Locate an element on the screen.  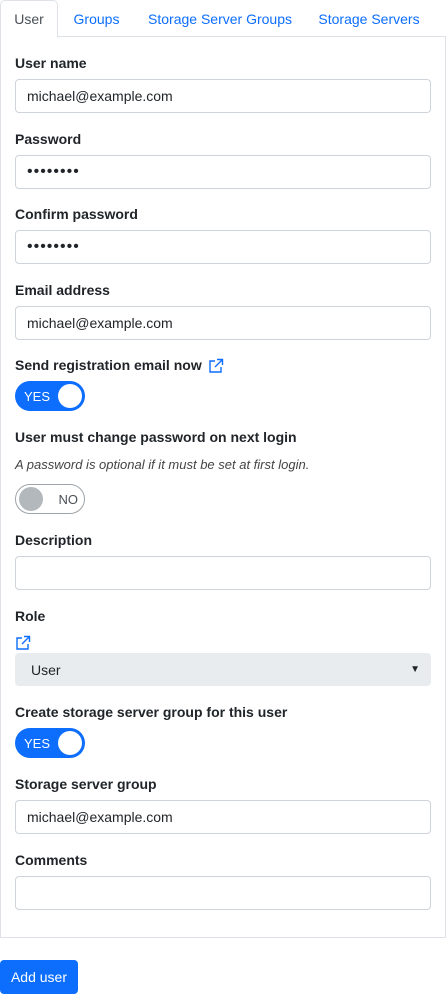
send-registration-label: Send registration email now is located at coordinates (108, 365).